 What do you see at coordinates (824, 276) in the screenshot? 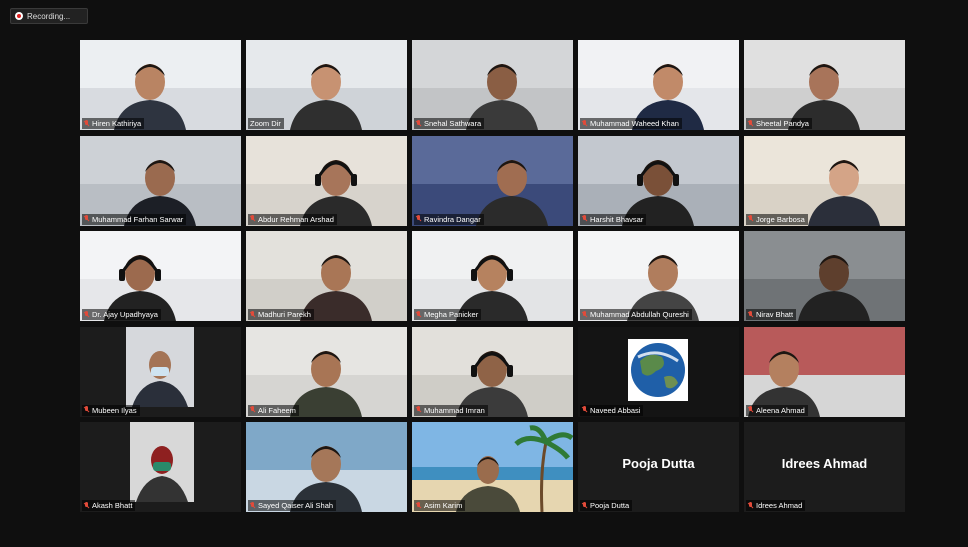
I see `participant-tile: Nirav Bhatt` at bounding box center [824, 276].